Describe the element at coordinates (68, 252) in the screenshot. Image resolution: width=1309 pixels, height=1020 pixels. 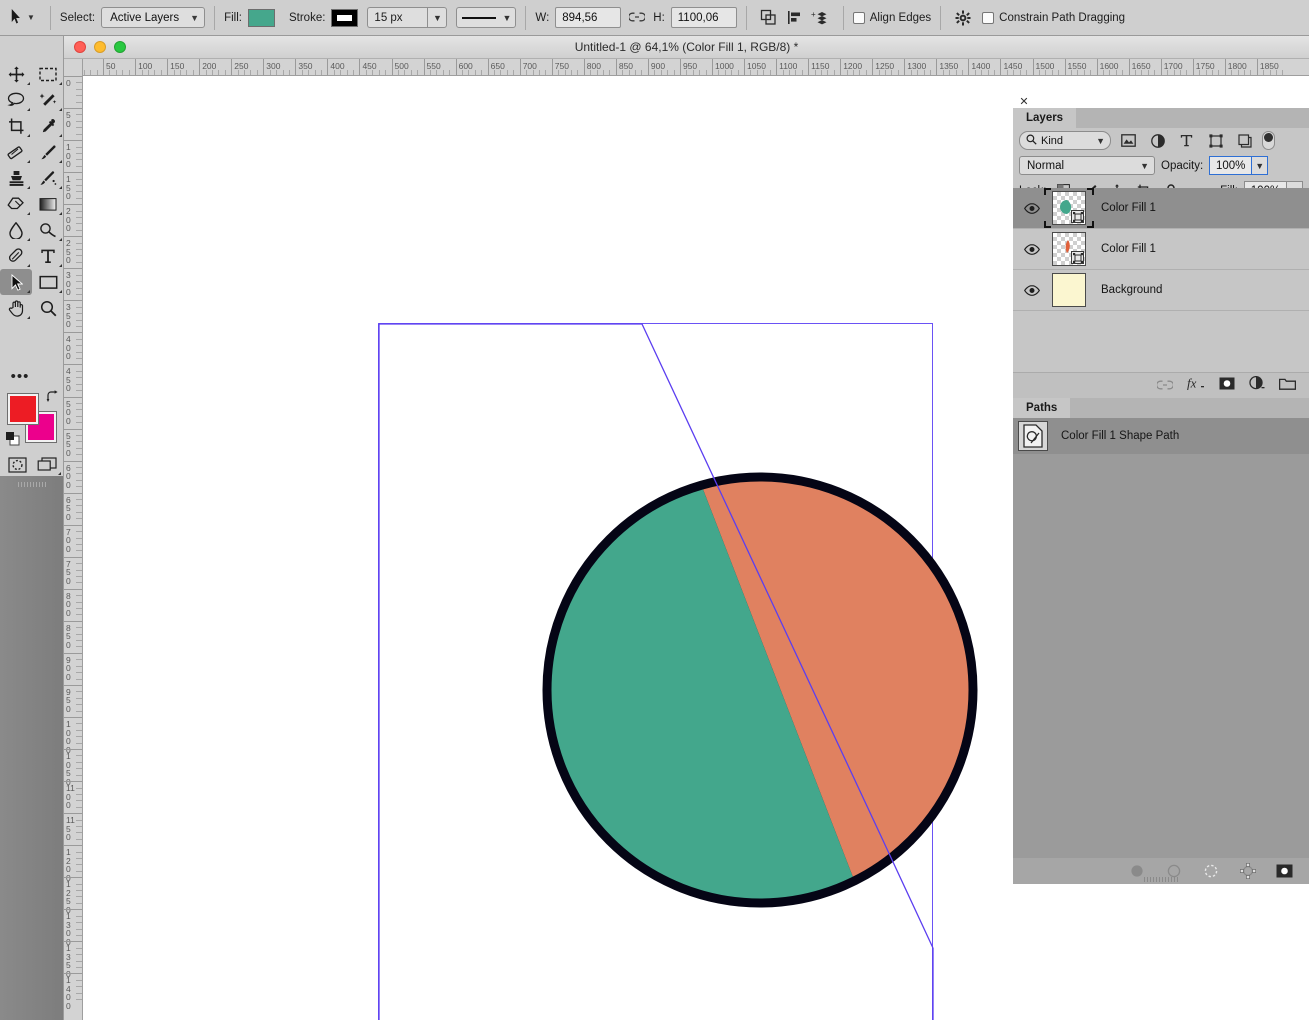
I see `ruler-label: 250` at that location.